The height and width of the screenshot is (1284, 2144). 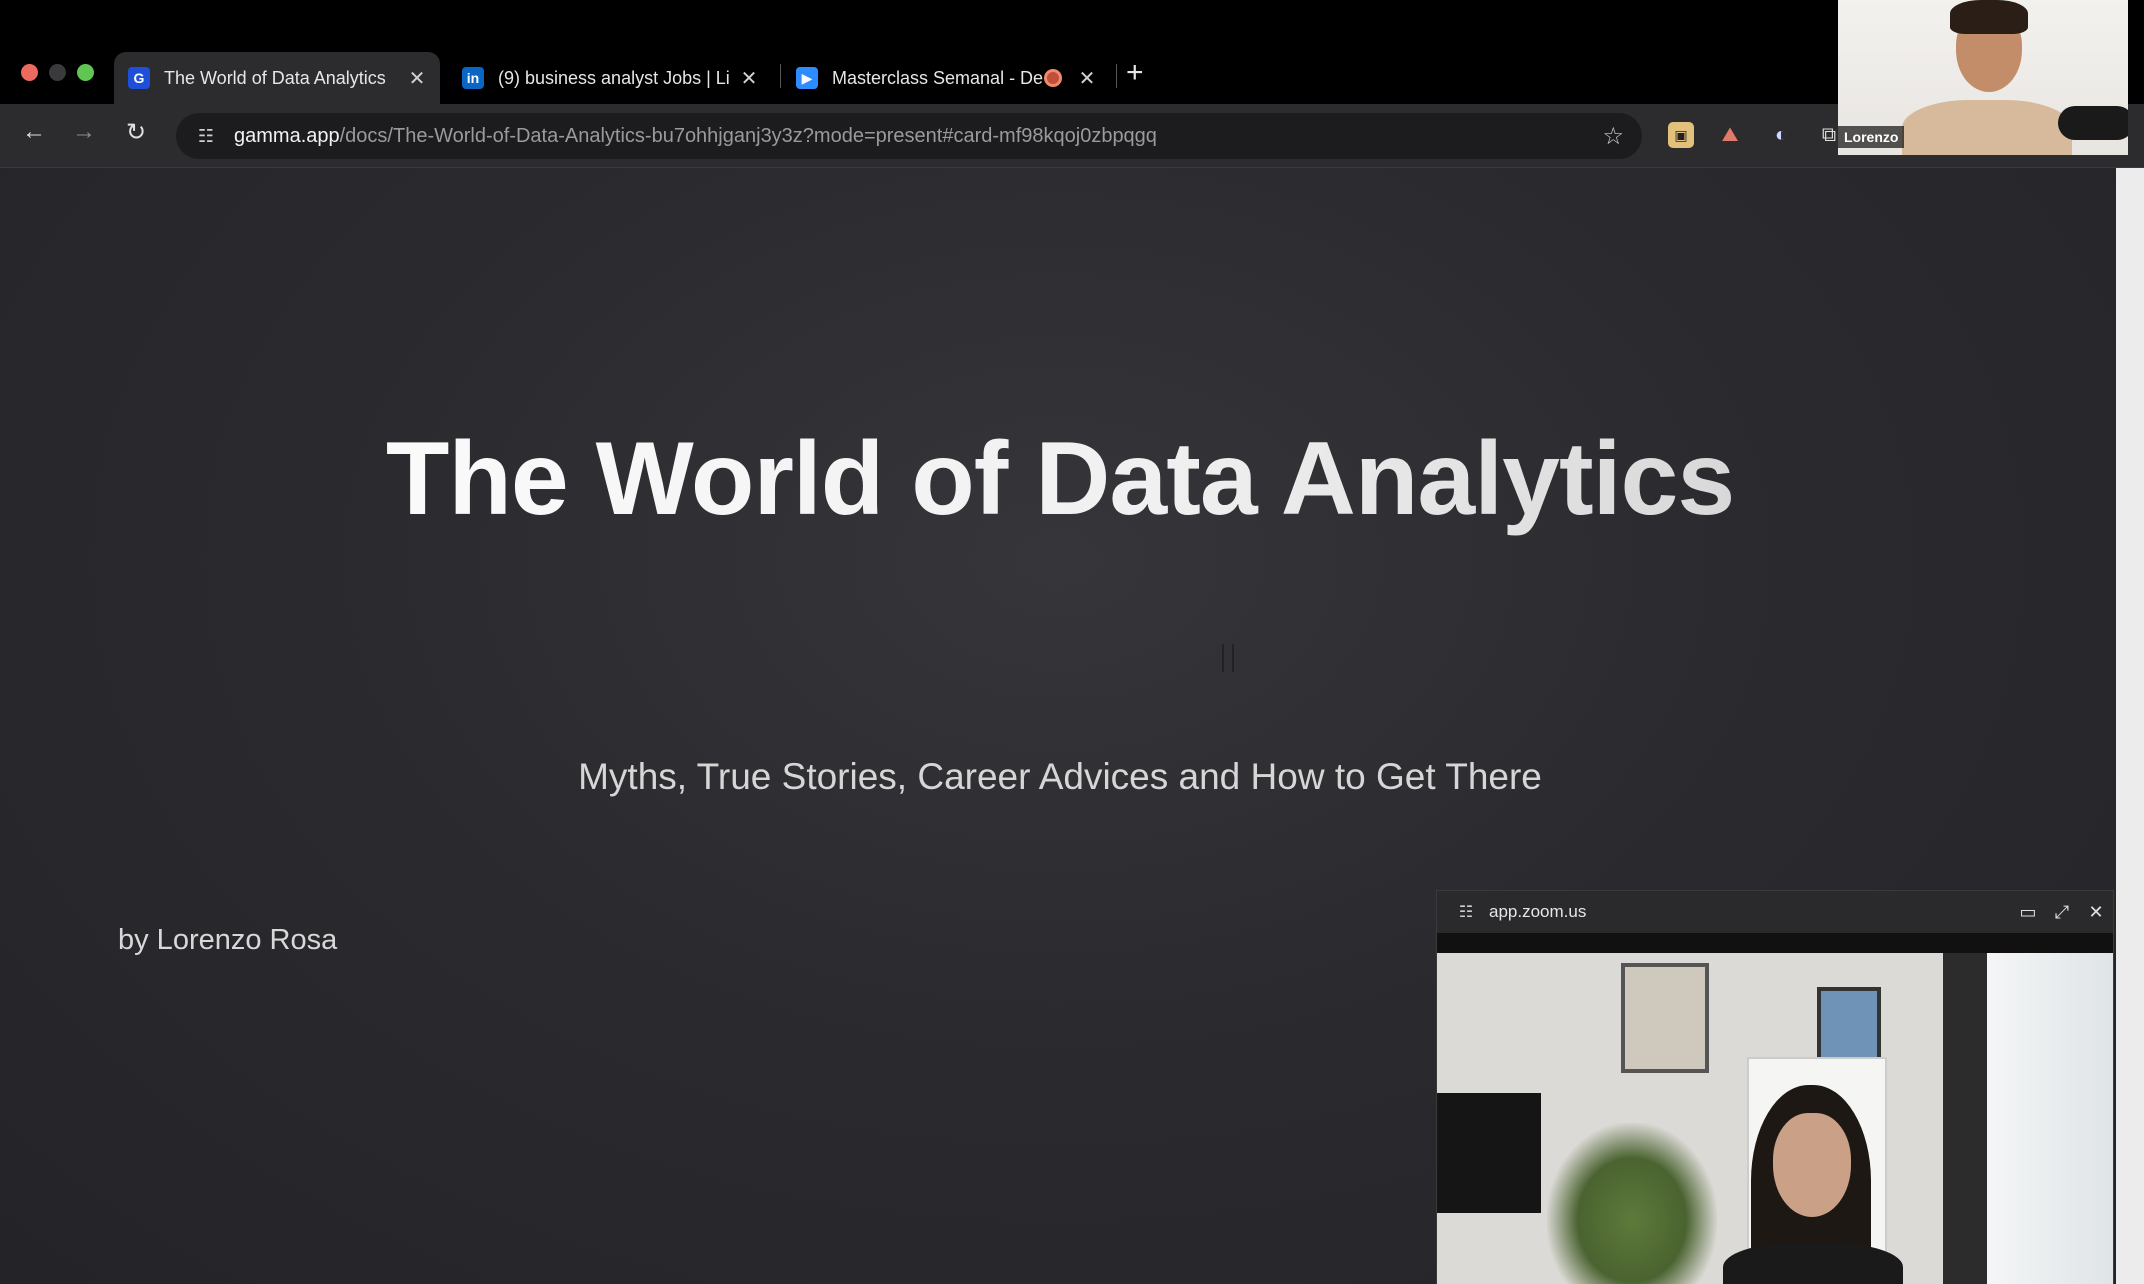 What do you see at coordinates (1730, 135) in the screenshot?
I see `extension-chart-icon: ⛰` at bounding box center [1730, 135].